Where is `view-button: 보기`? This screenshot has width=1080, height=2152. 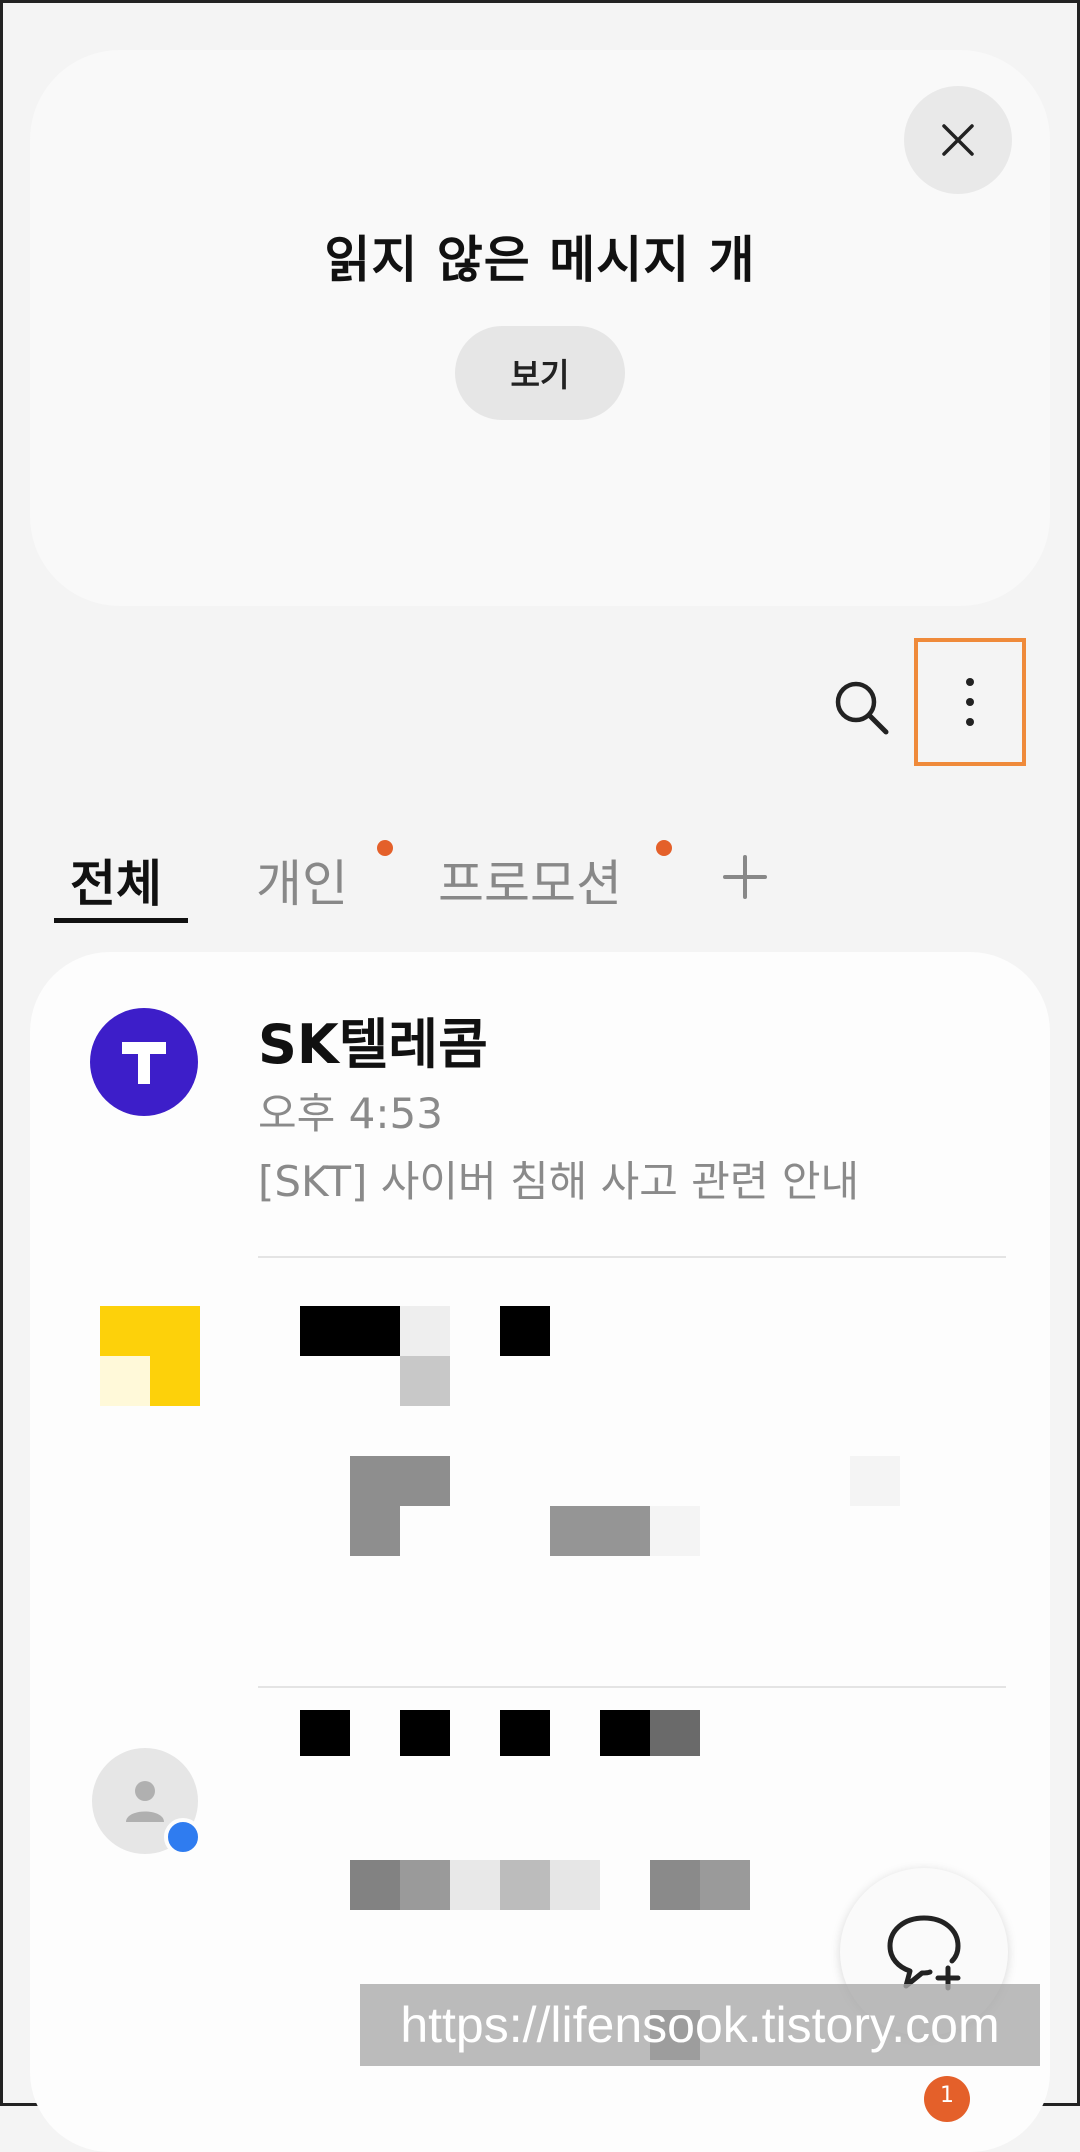
view-button: 보기 is located at coordinates (540, 373).